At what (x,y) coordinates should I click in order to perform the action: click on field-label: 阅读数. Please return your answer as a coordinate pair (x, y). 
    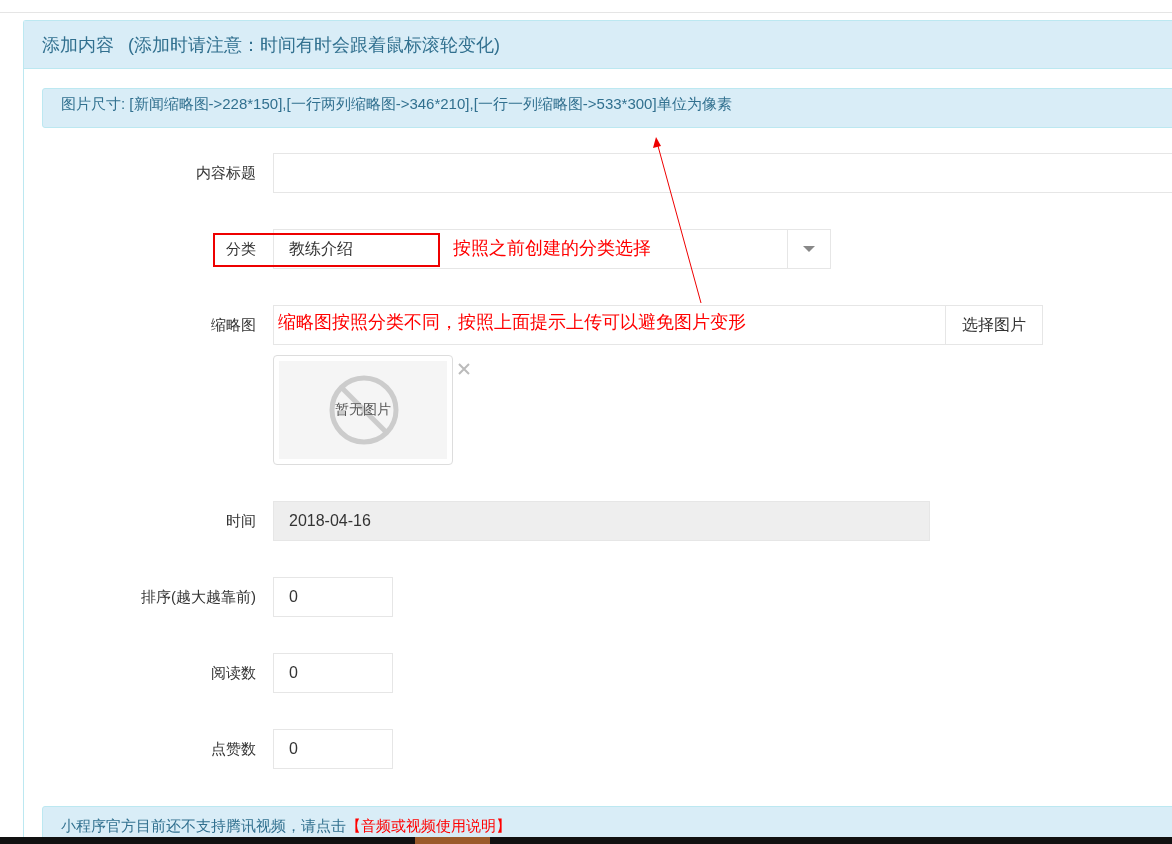
    Looking at the image, I should click on (233, 673).